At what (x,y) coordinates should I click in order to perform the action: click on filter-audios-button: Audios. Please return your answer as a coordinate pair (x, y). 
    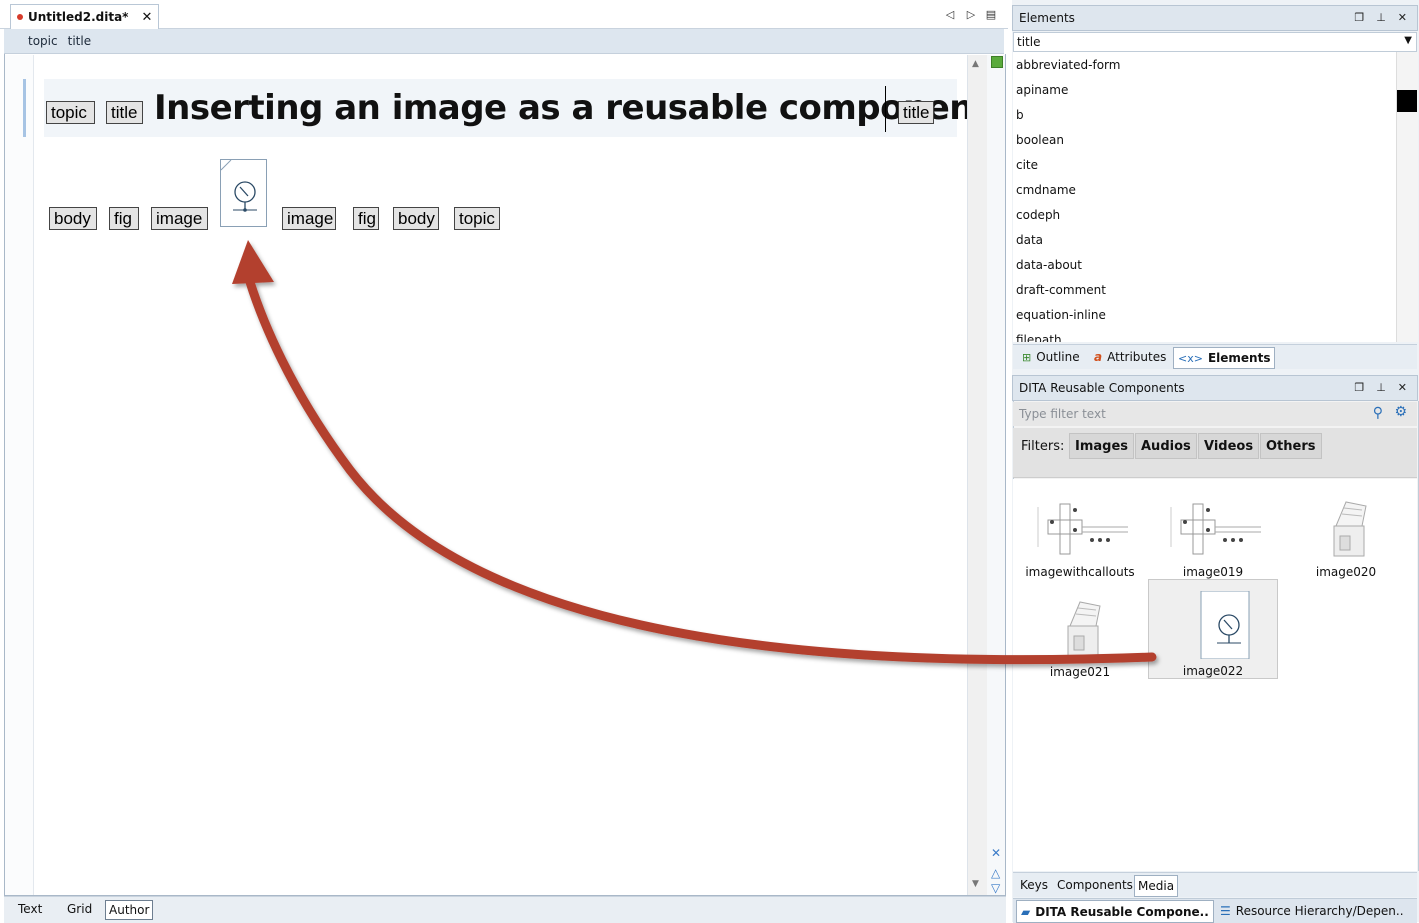
    Looking at the image, I should click on (1166, 446).